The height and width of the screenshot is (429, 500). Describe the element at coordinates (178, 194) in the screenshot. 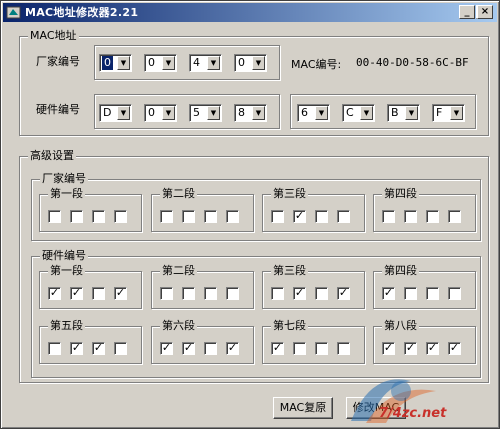

I see `vendor-segment-2-label: 第二段` at that location.